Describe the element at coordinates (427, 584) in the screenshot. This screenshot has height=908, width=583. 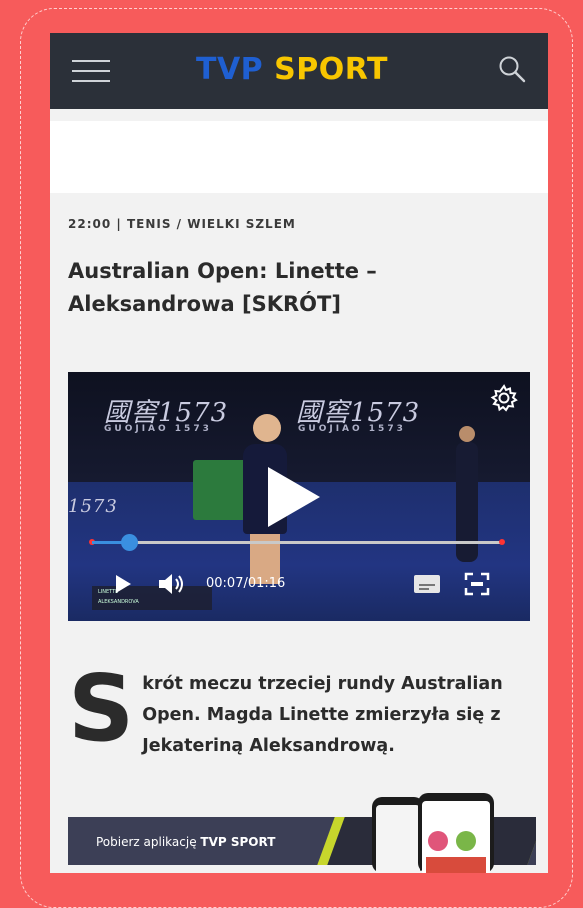
I see `captions-icon` at that location.